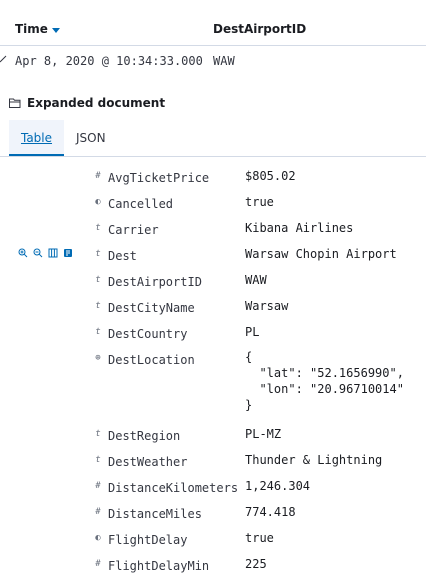 The width and height of the screenshot is (426, 577). What do you see at coordinates (299, 228) in the screenshot?
I see `field-value: Kibana Airlines` at bounding box center [299, 228].